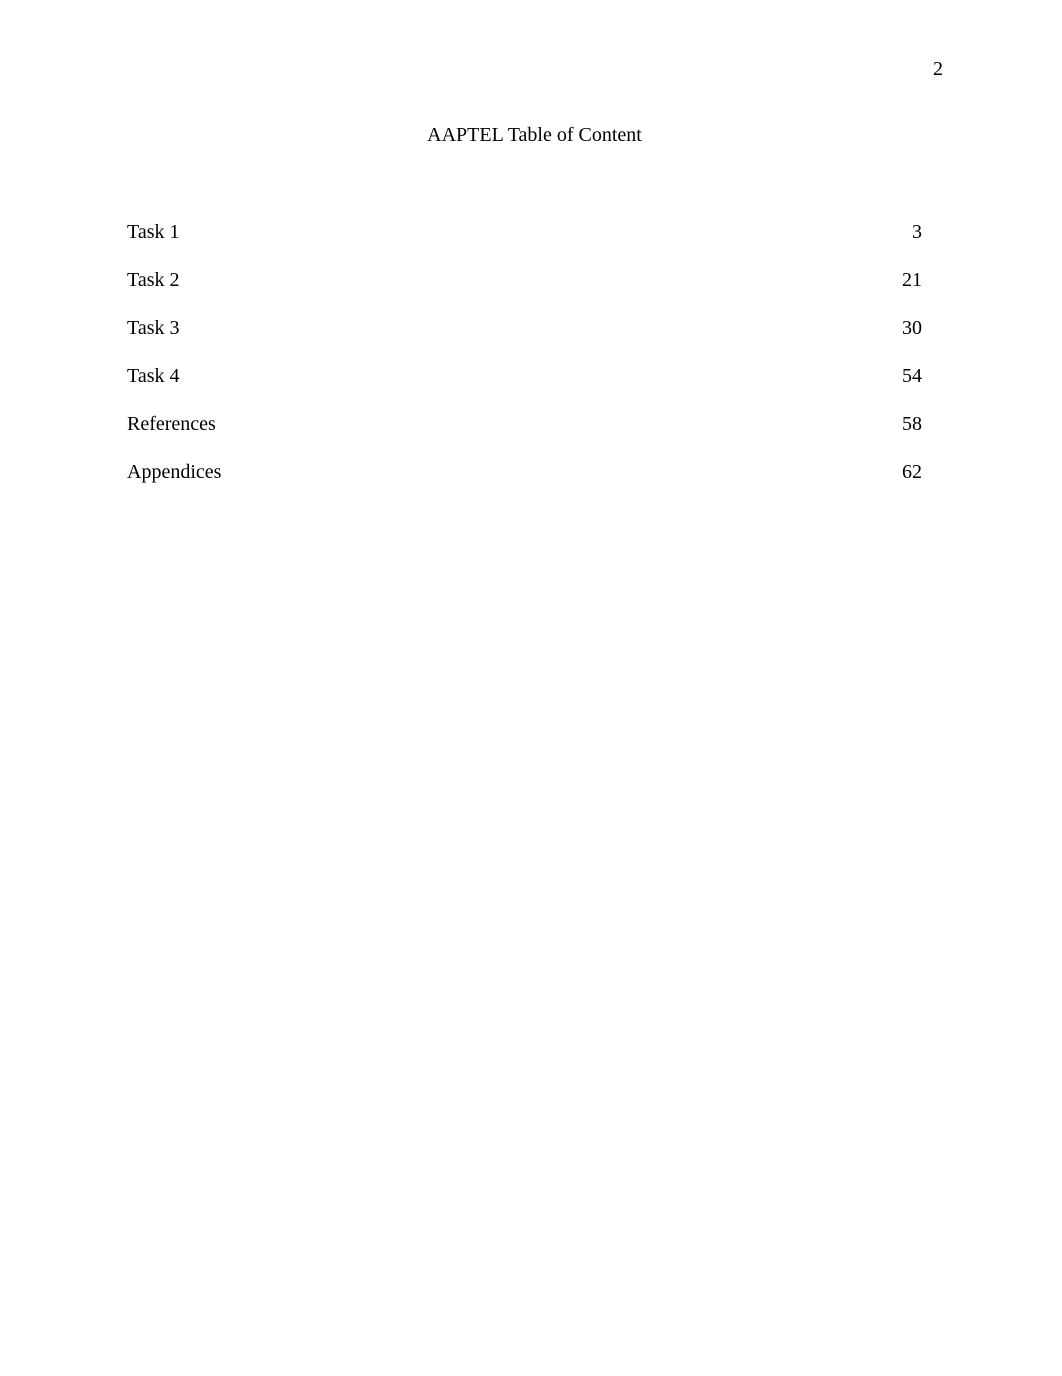  Describe the element at coordinates (524, 435) in the screenshot. I see `toc-entry-references: References 58` at that location.